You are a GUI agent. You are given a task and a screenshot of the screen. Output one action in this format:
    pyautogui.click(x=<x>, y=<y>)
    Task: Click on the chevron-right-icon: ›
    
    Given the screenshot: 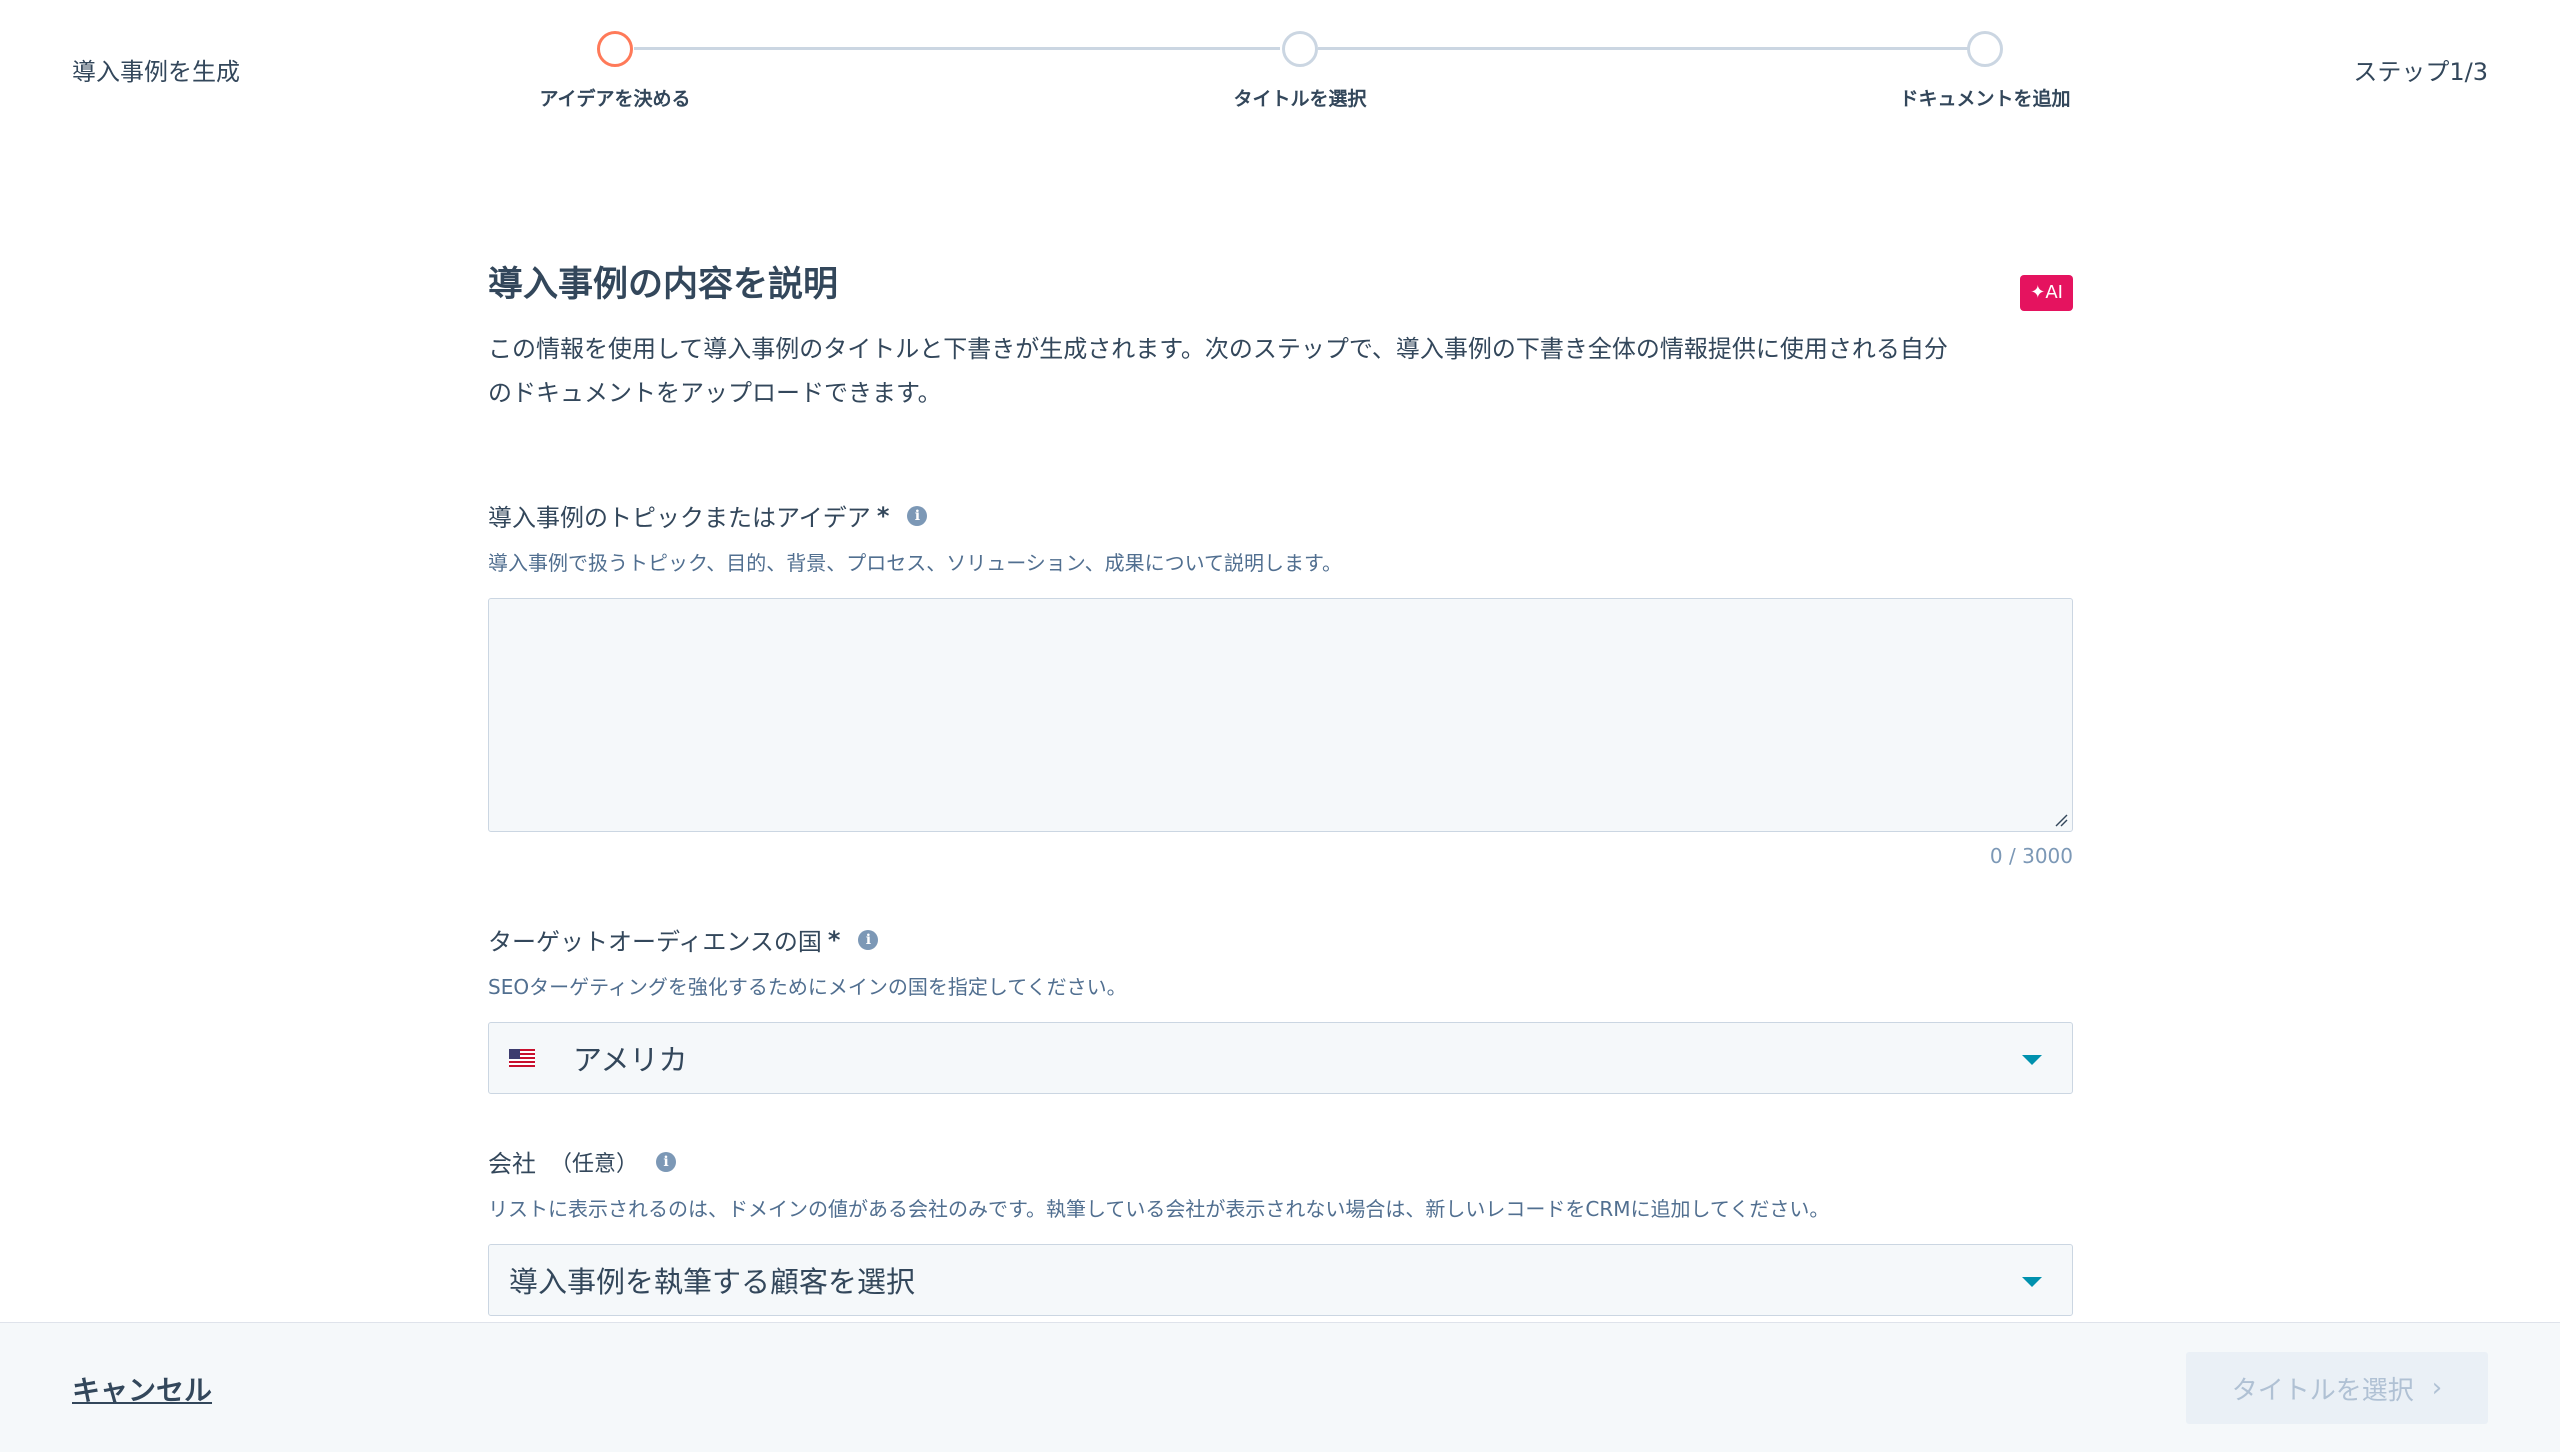 What is the action you would take?
    pyautogui.click(x=2437, y=1388)
    